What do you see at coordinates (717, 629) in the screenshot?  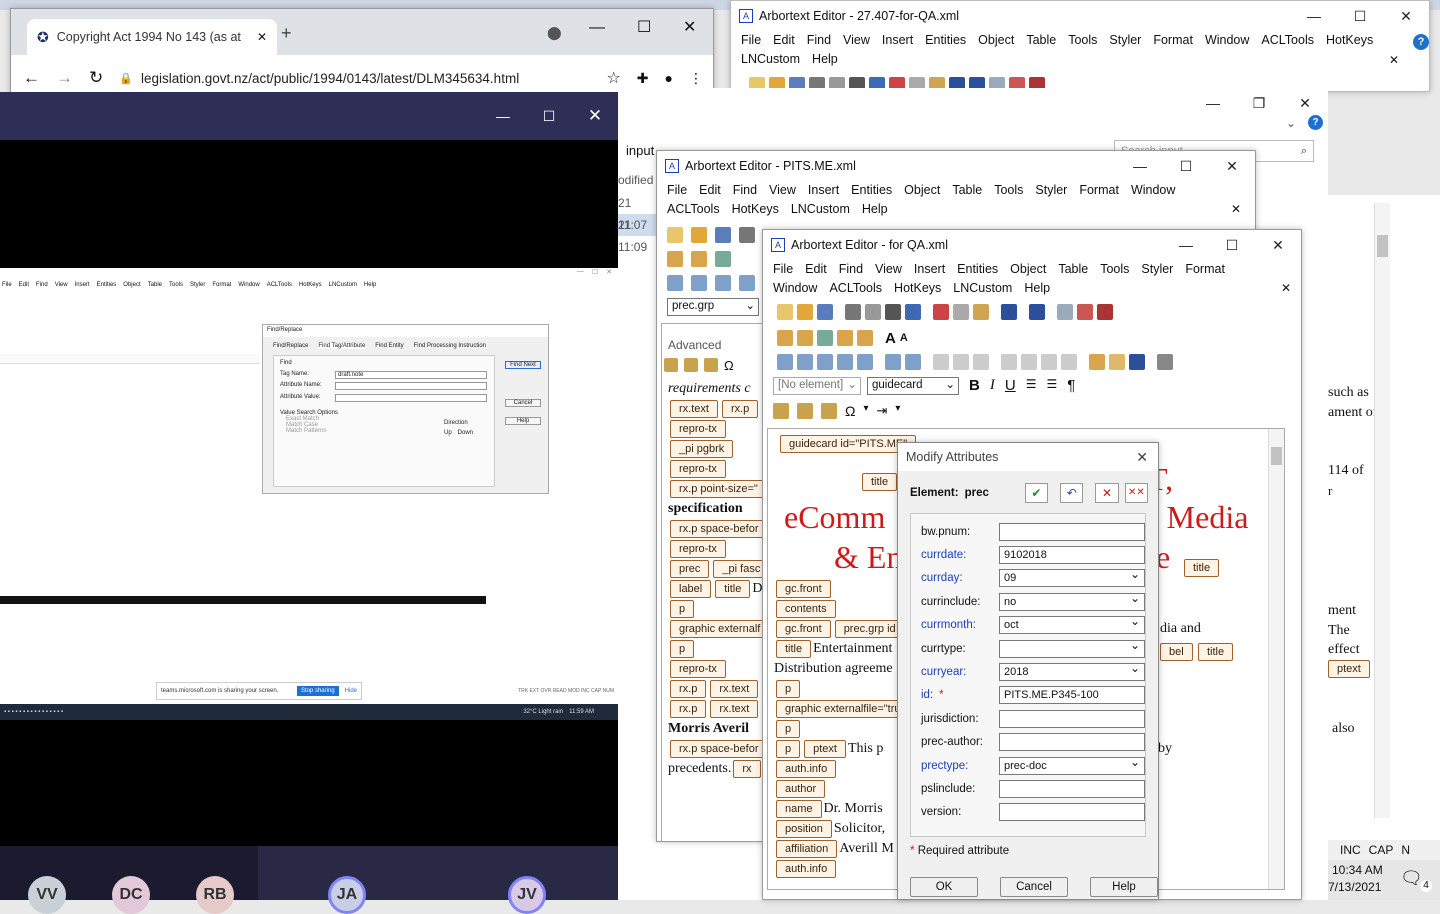 I see `markup-tag: graphic externalf` at bounding box center [717, 629].